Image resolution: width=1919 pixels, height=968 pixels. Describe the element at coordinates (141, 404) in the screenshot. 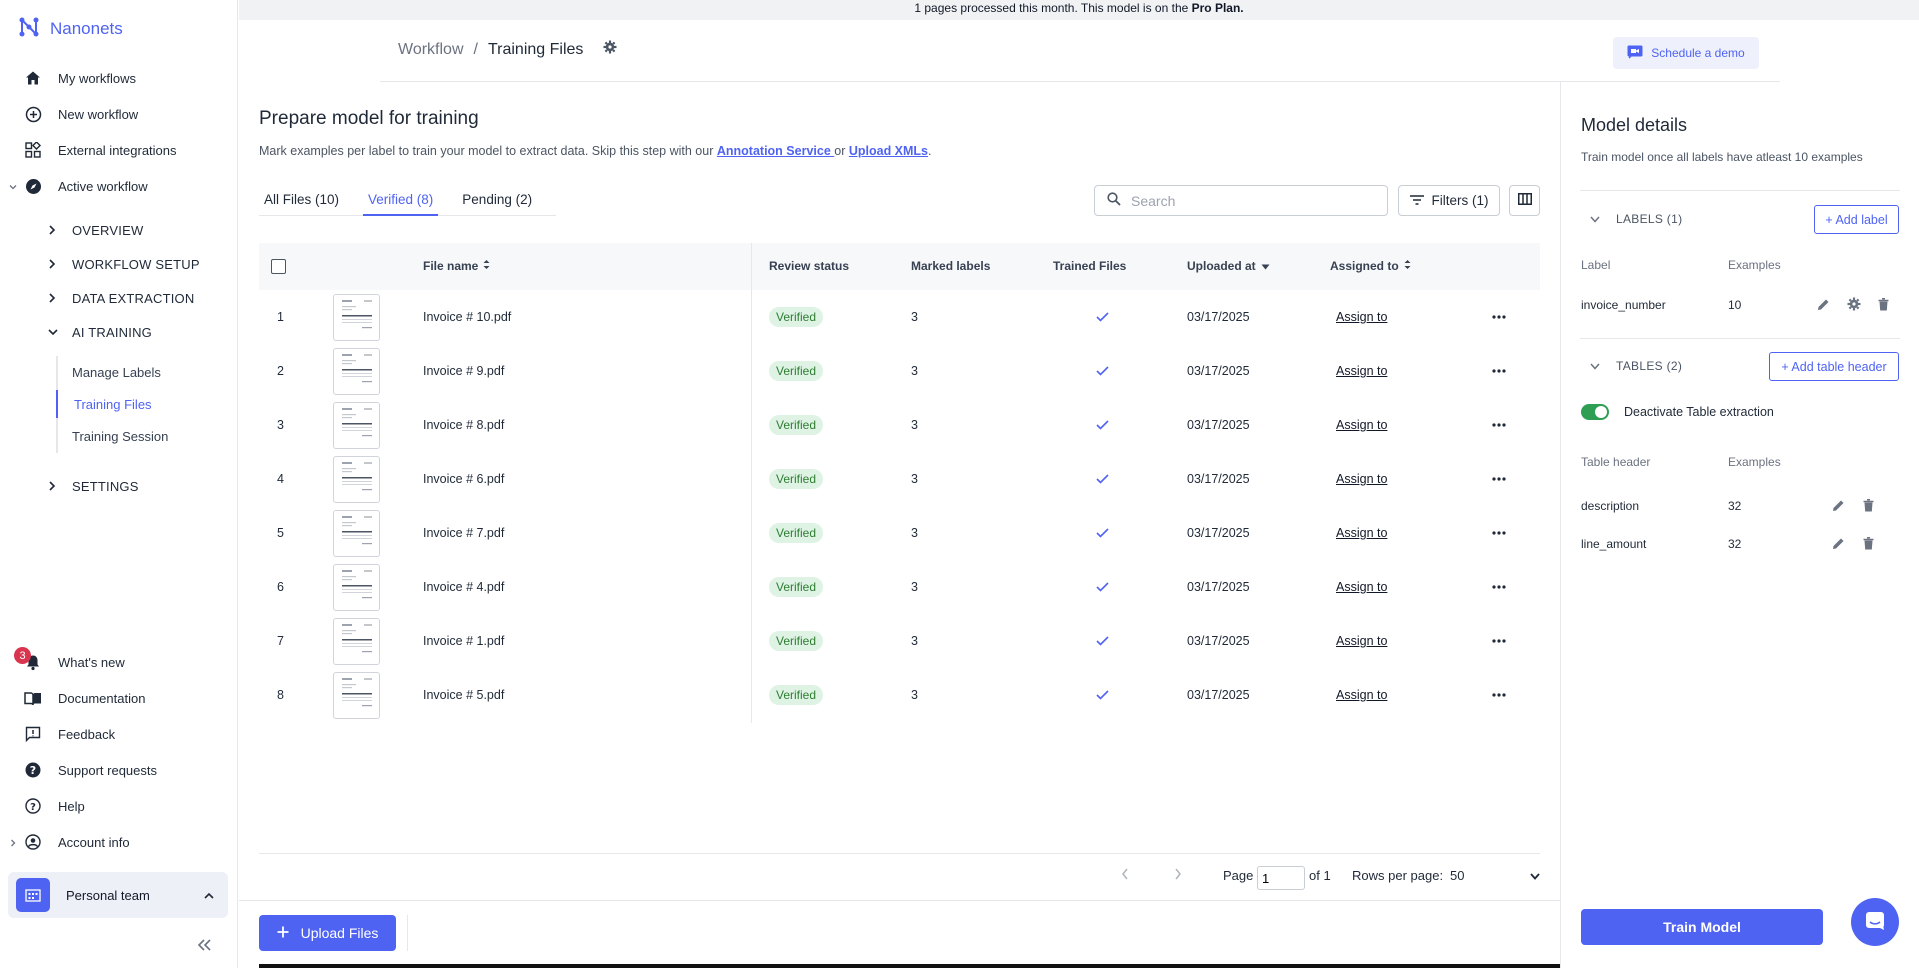

I see `sidebar-item-training-files: Training Files` at that location.